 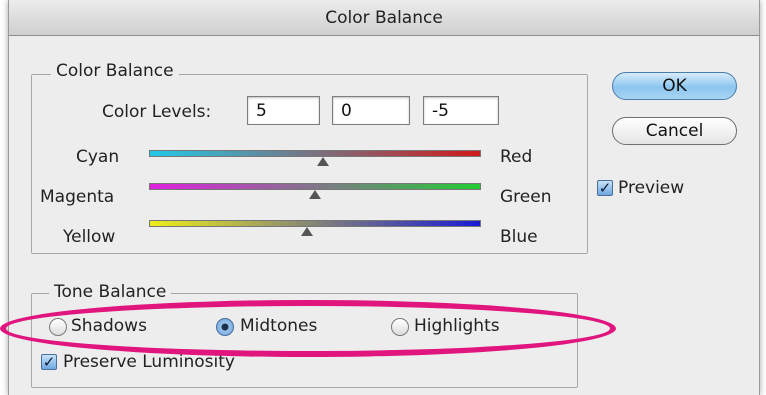 What do you see at coordinates (58, 327) in the screenshot?
I see `shadows-radio` at bounding box center [58, 327].